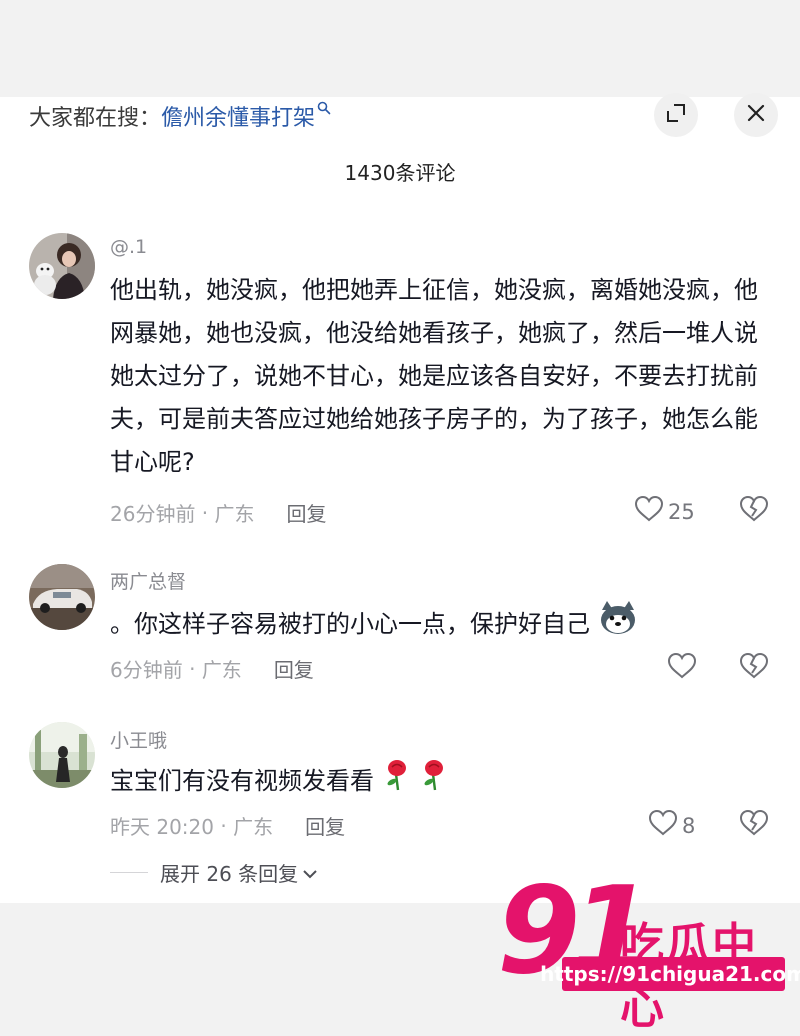 The height and width of the screenshot is (1036, 800). I want to click on expand-button, so click(676, 115).